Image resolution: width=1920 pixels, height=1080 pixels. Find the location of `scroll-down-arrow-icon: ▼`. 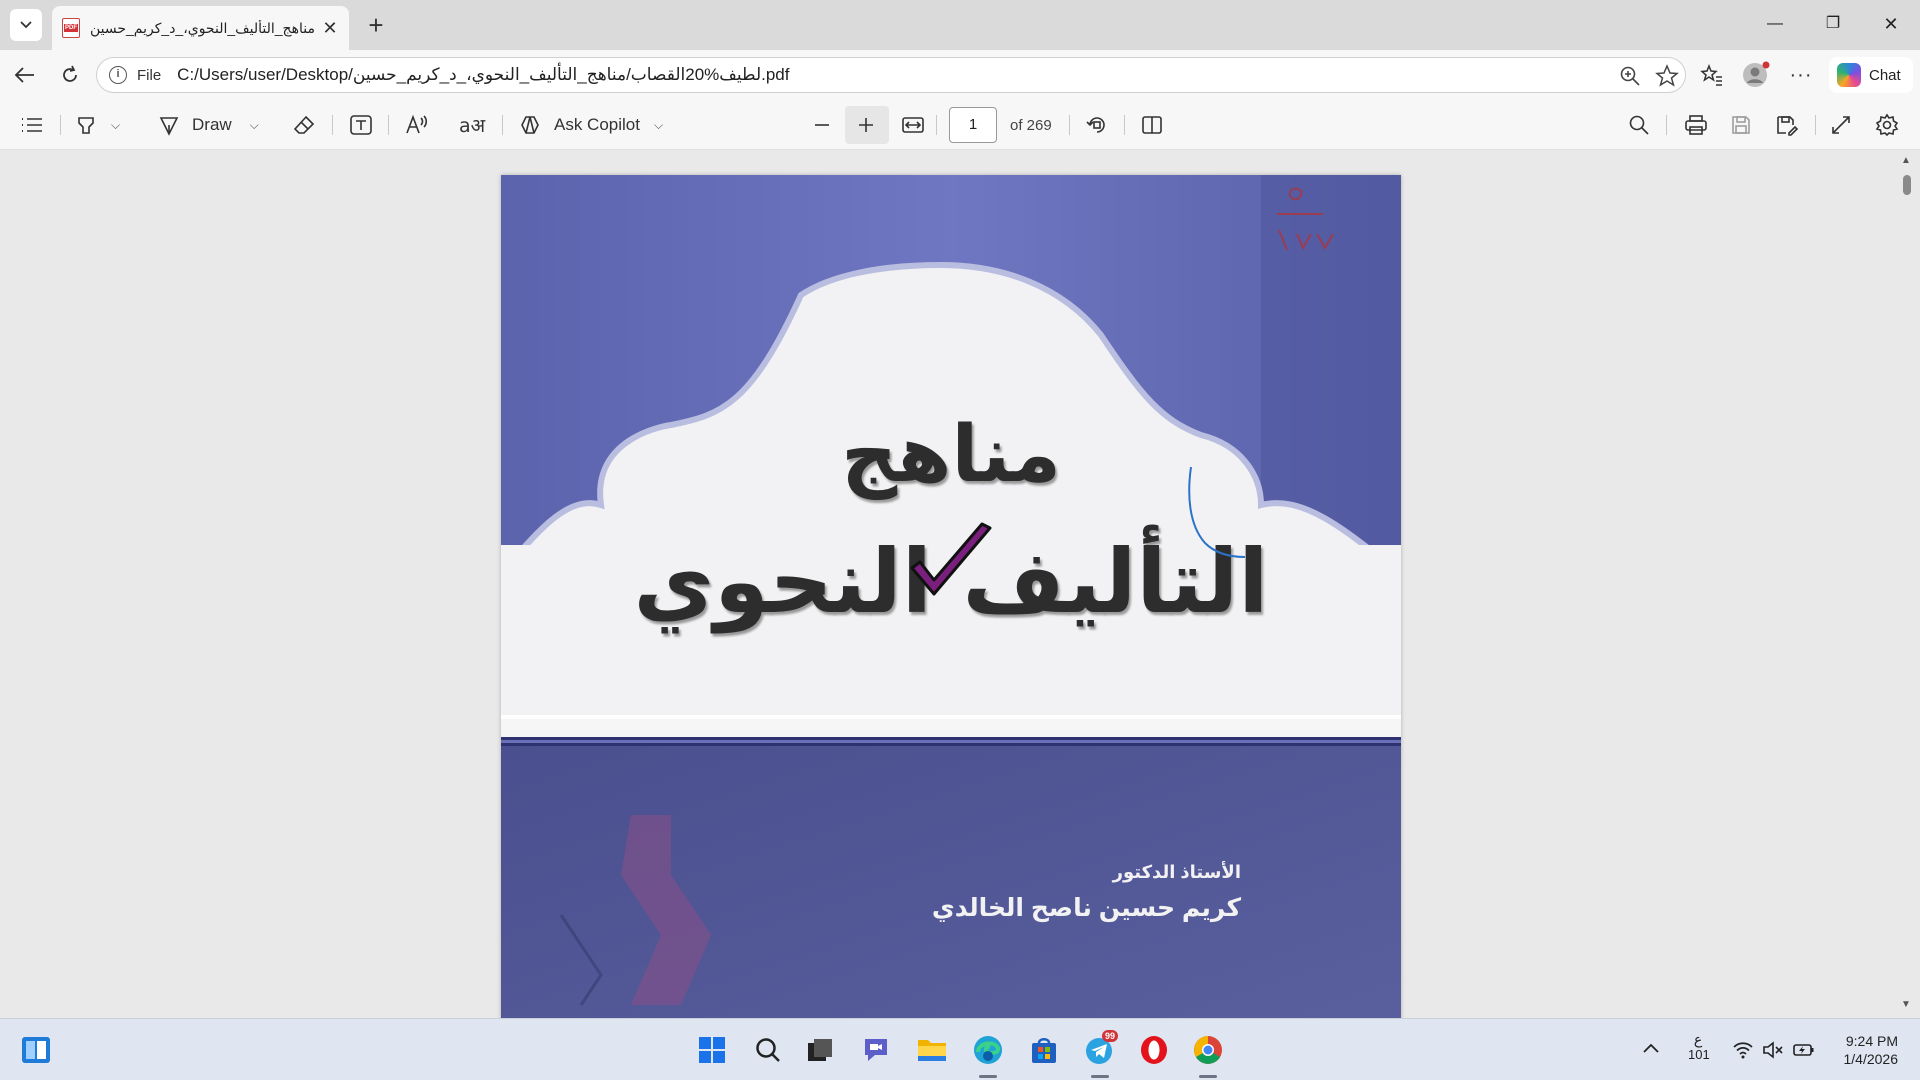

scroll-down-arrow-icon: ▼ is located at coordinates (1906, 1004).